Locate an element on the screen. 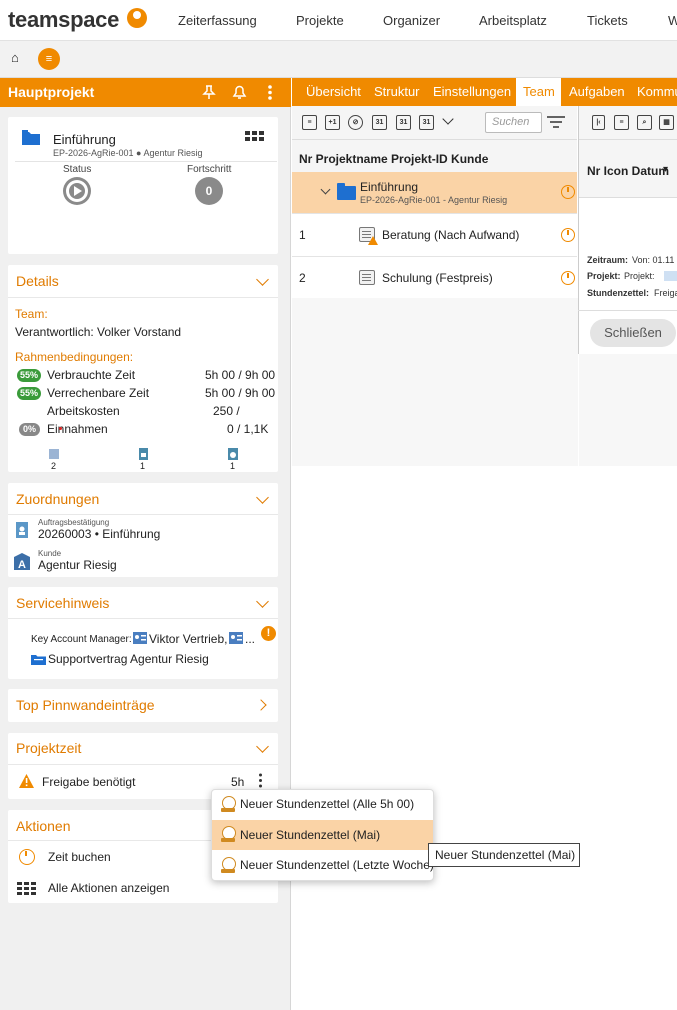 This screenshot has width=677, height=1010. tab-team: Team is located at coordinates (539, 91).